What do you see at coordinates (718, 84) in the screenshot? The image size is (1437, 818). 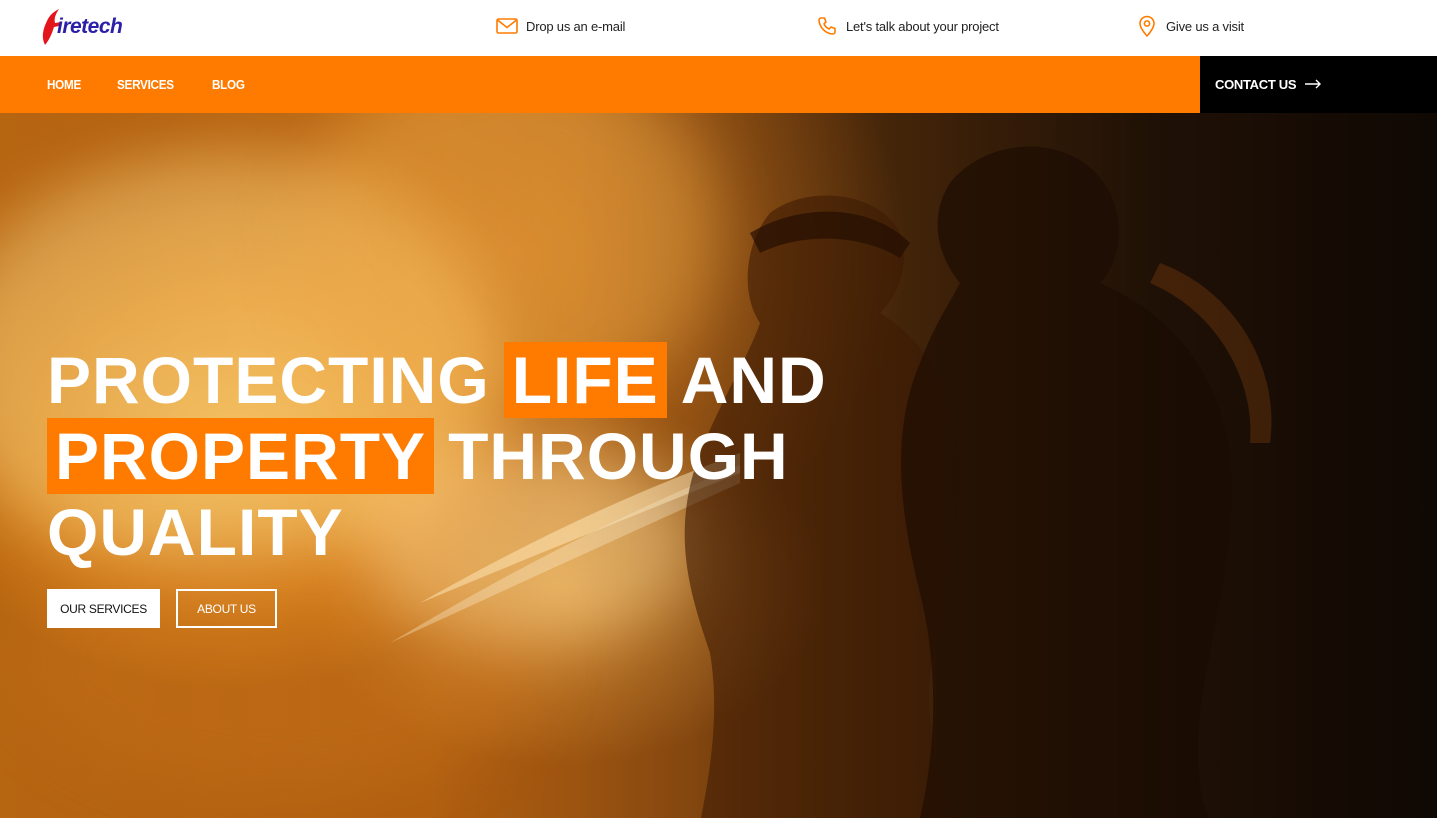 I see `main-nav: HOME SERVICES BLOG CONTACT US` at bounding box center [718, 84].